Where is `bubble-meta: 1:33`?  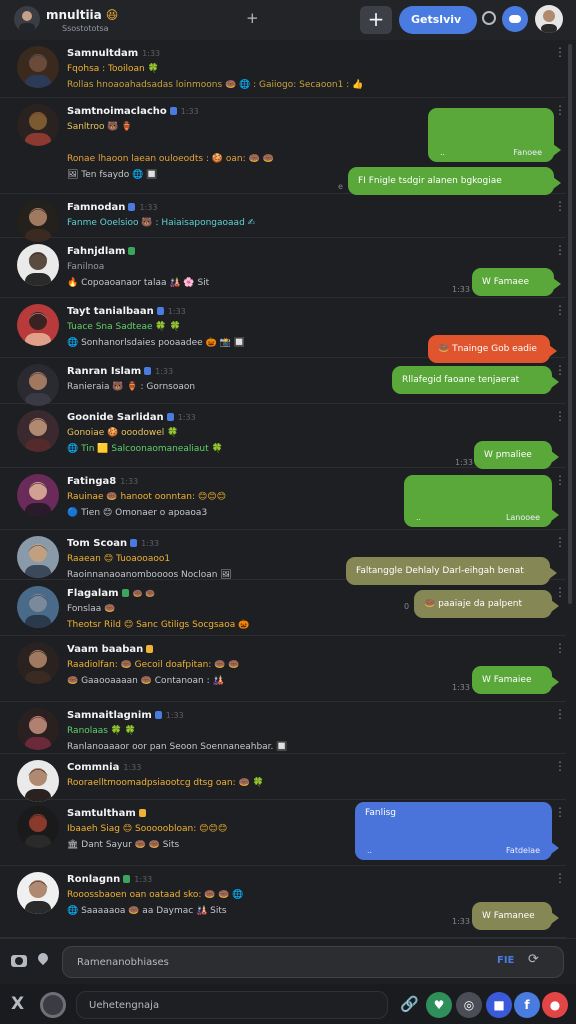 bubble-meta: 1:33 is located at coordinates (461, 289).